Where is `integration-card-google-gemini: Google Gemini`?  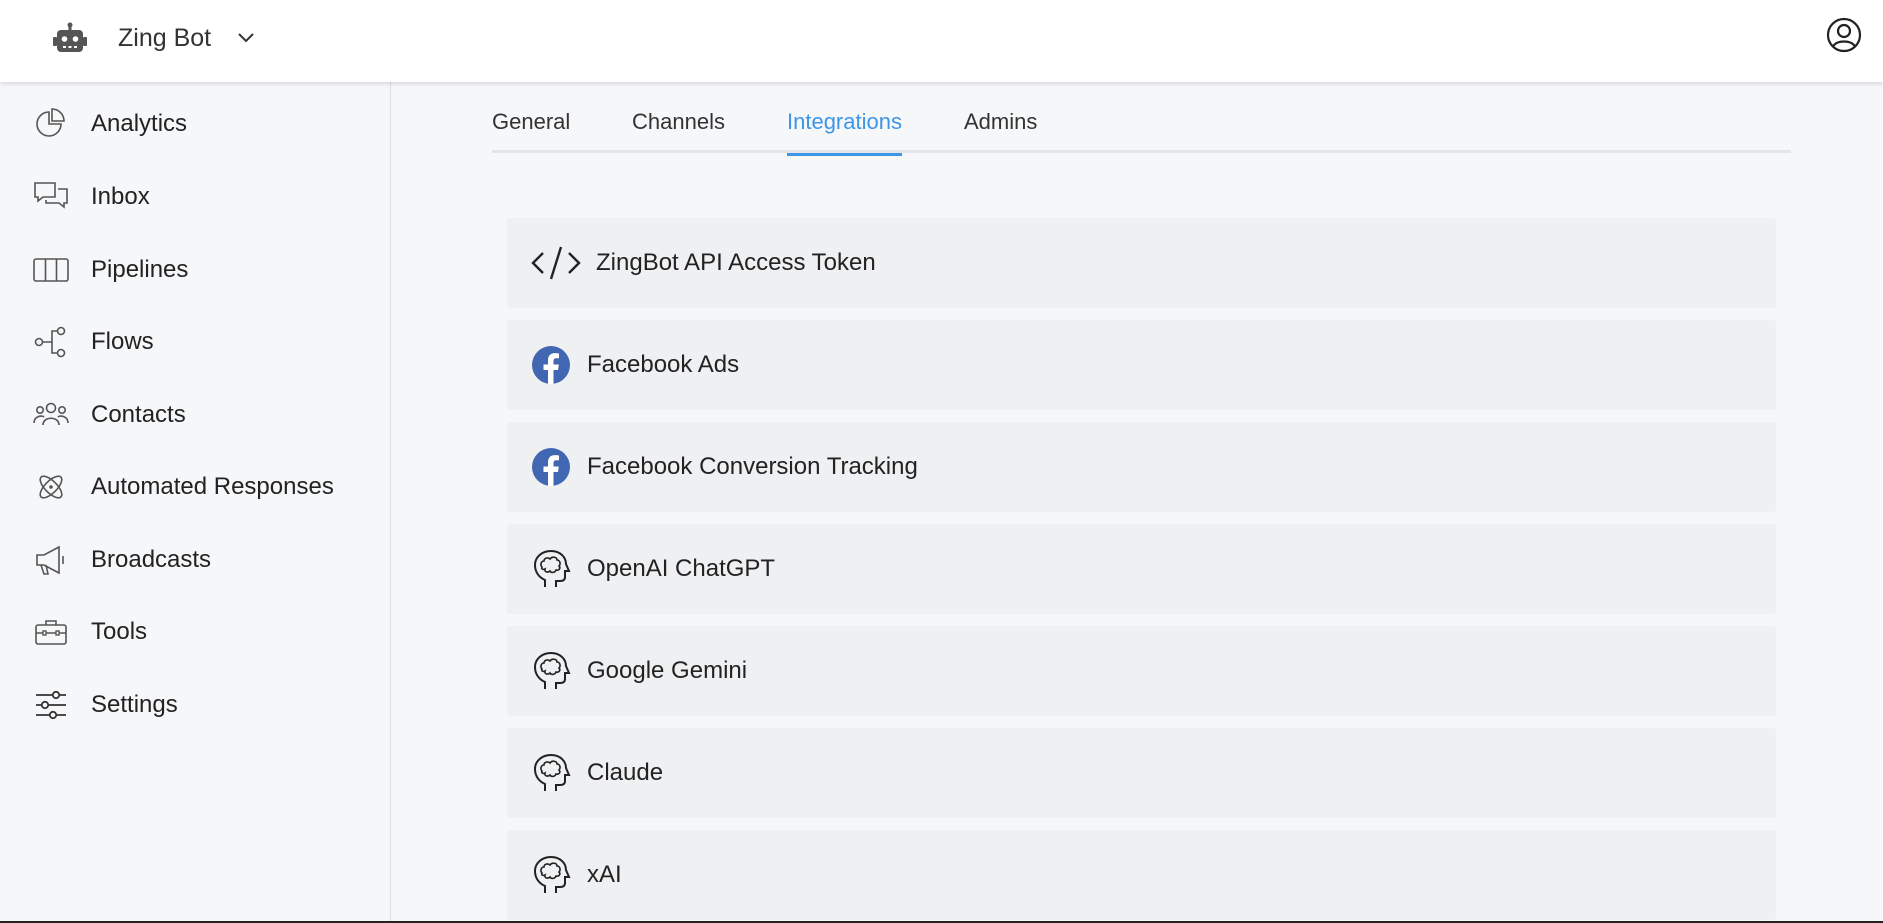 integration-card-google-gemini: Google Gemini is located at coordinates (1141, 671).